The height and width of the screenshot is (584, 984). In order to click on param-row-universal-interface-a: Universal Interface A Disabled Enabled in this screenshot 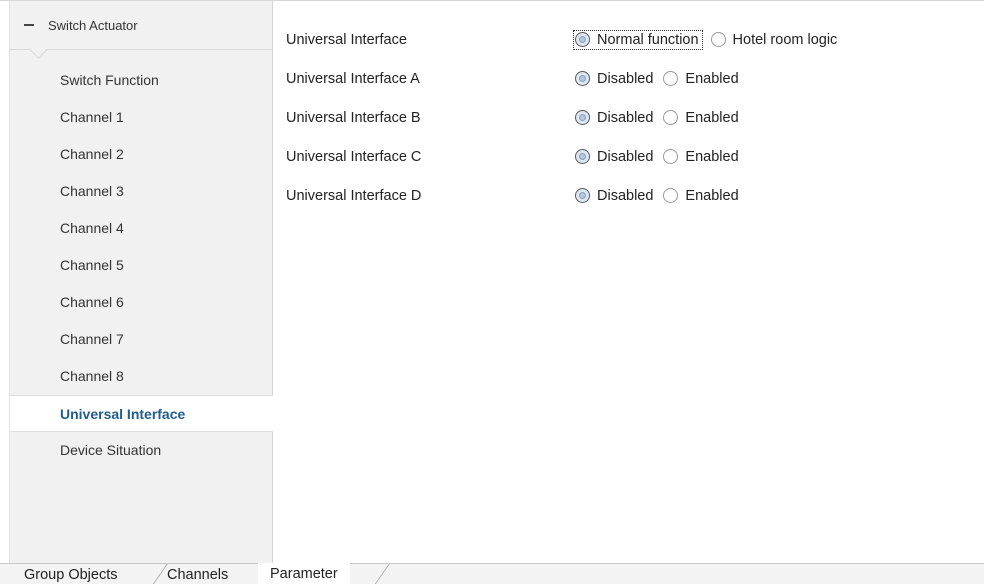, I will do `click(628, 78)`.